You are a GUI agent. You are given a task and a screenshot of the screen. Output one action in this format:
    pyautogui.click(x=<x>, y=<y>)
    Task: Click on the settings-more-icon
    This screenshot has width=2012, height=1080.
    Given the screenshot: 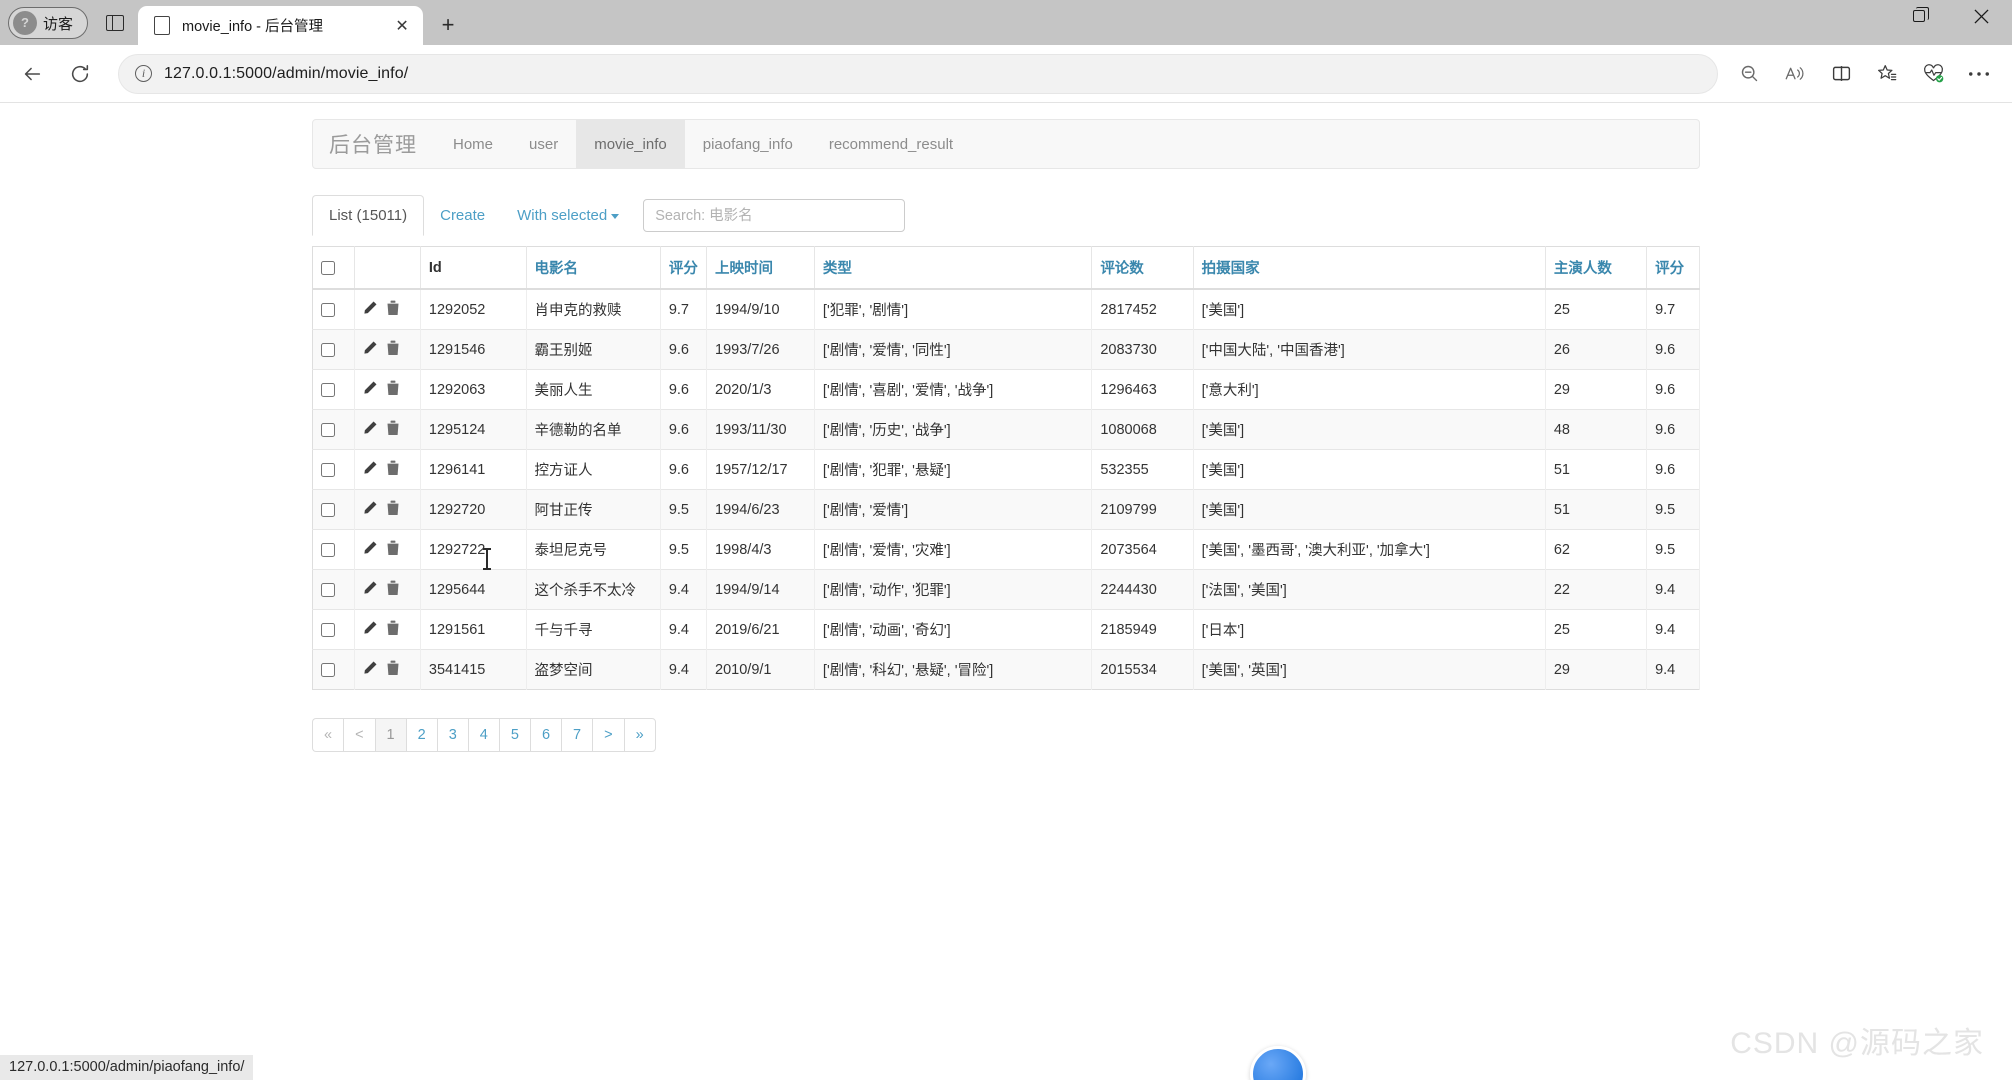 What is the action you would take?
    pyautogui.click(x=1979, y=74)
    